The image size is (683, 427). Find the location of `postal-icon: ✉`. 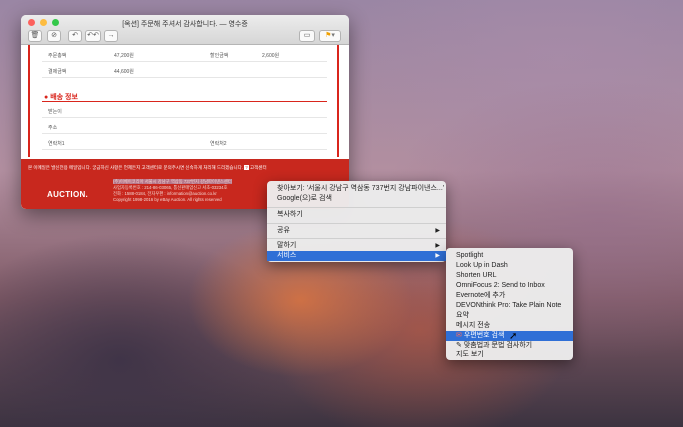

postal-icon: ✉ is located at coordinates (459, 335).